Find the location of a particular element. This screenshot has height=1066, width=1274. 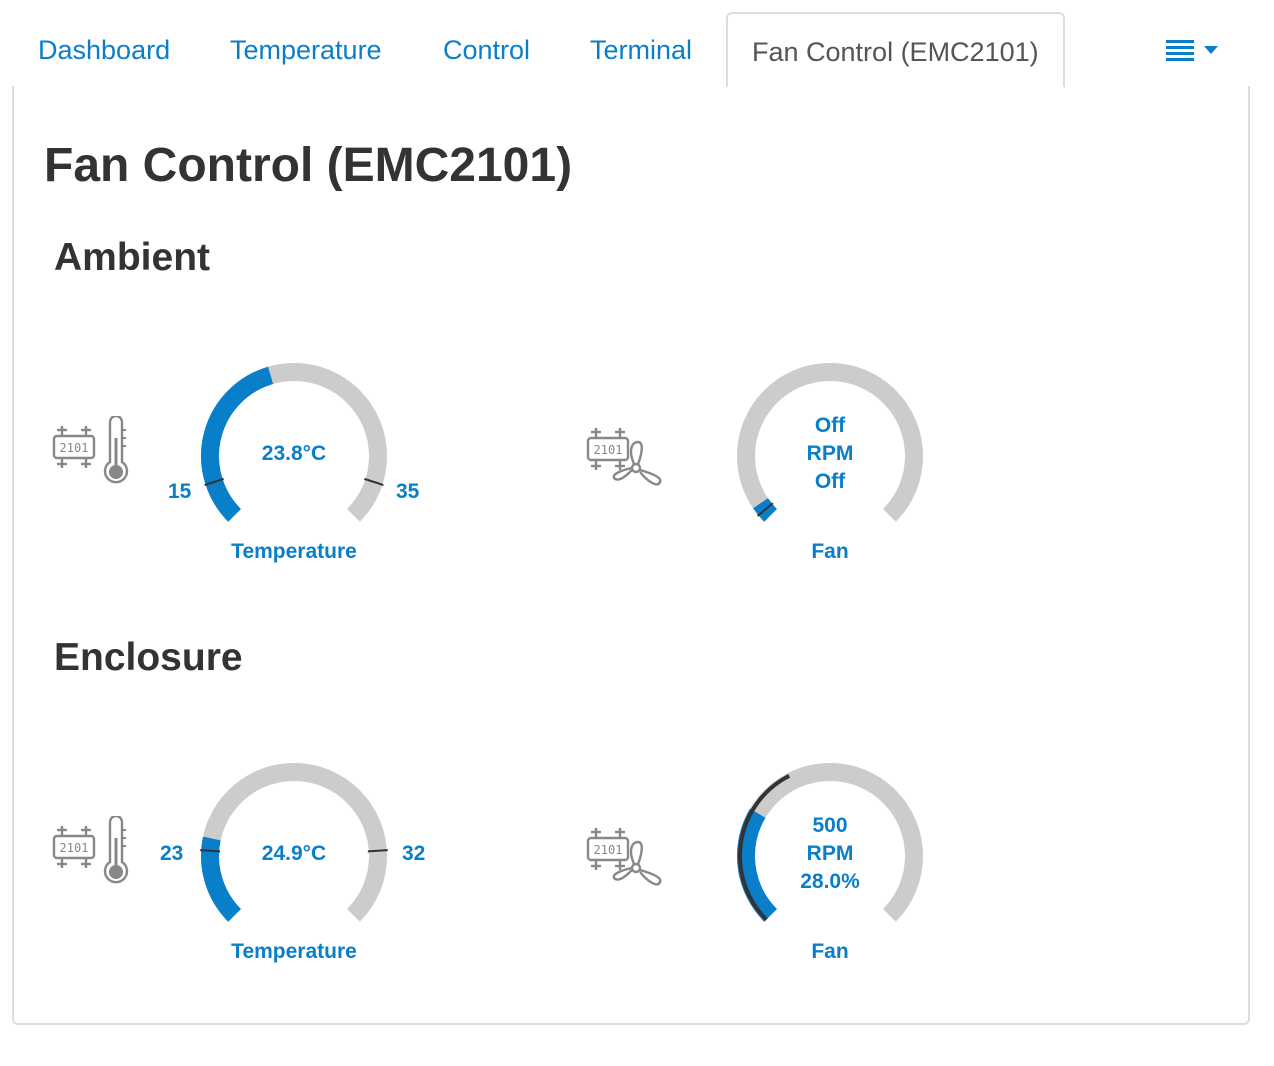

menu-dropdown-button is located at coordinates (1192, 51).